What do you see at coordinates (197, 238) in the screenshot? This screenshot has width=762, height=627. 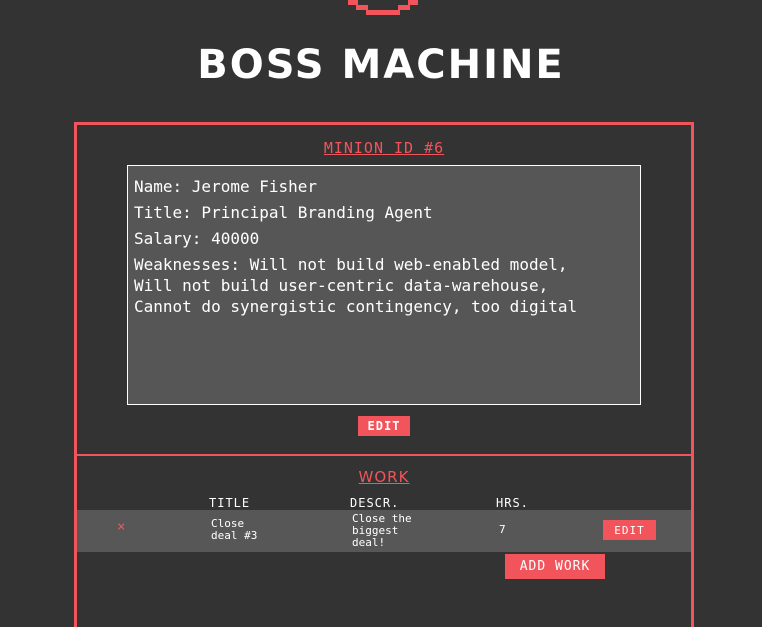 I see `minion-salary: Salary: 40000` at bounding box center [197, 238].